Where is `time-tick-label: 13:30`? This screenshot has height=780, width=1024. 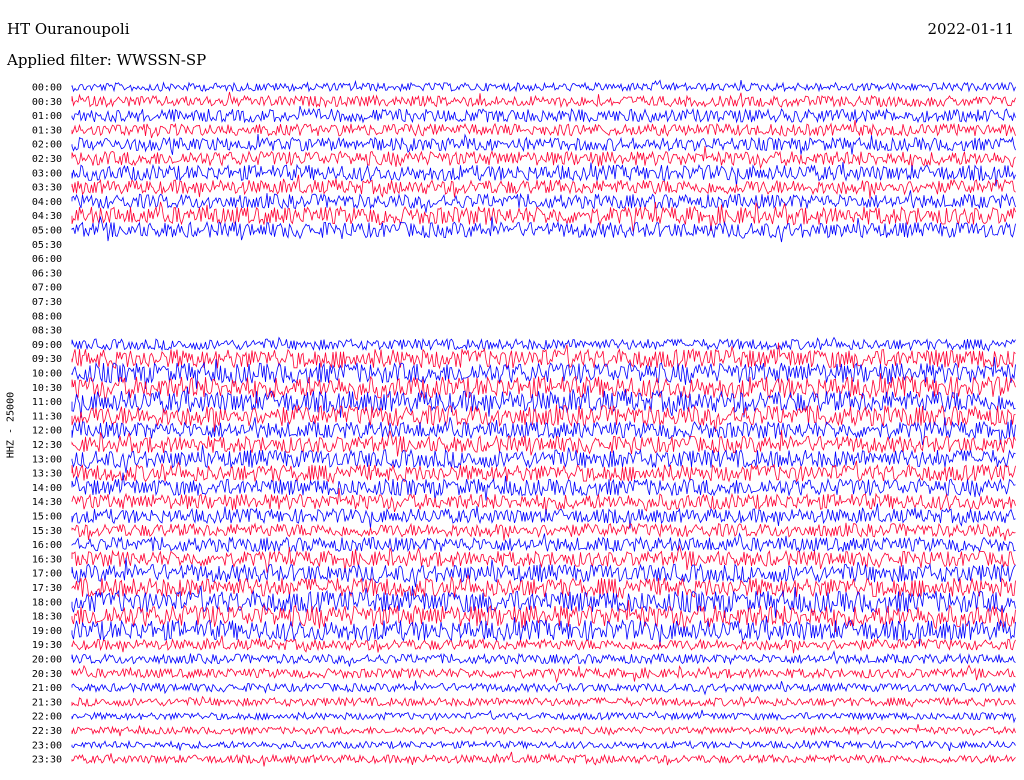
time-tick-label: 13:30 is located at coordinates (47, 474).